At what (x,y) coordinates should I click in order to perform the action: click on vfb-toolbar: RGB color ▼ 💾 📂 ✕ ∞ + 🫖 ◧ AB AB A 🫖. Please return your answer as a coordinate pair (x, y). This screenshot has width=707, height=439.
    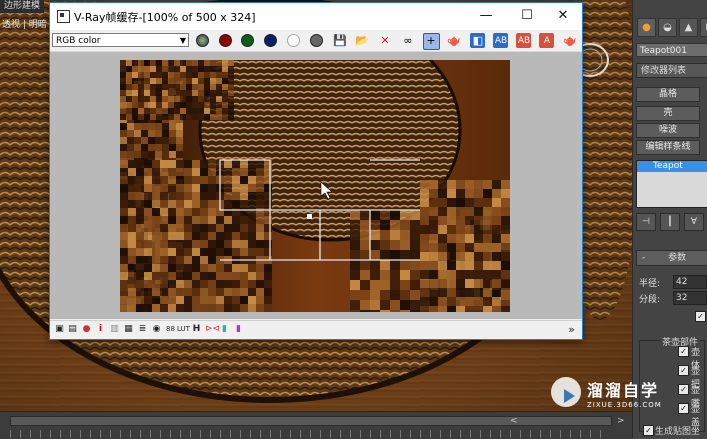
    Looking at the image, I should click on (316, 41).